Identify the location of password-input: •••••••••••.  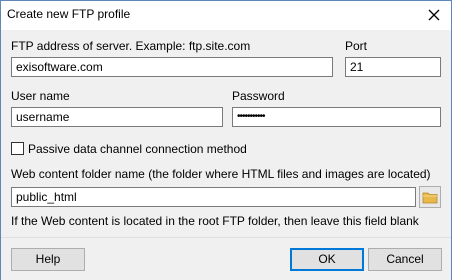
(336, 117).